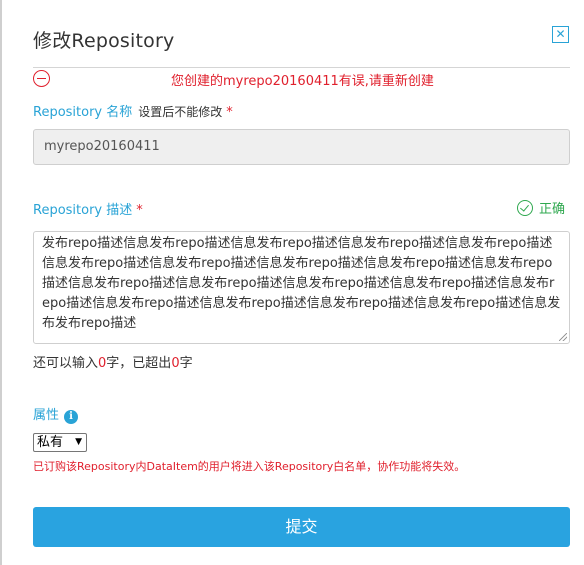 The height and width of the screenshot is (565, 584). What do you see at coordinates (1, 282) in the screenshot?
I see `dialog-left-edge` at bounding box center [1, 282].